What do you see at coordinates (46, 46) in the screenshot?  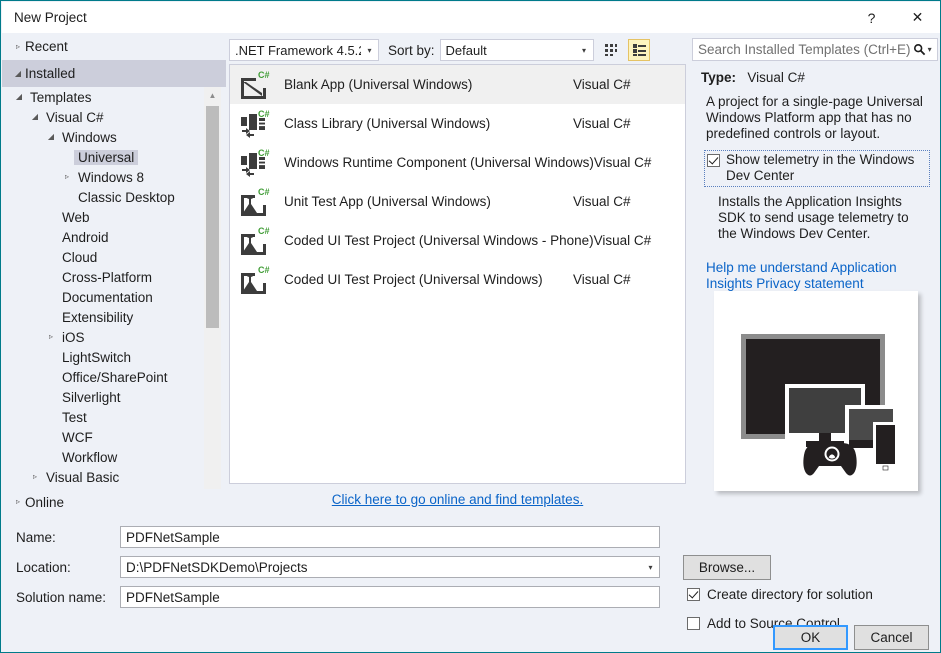 I see `sidebar-item-label-recent: Recent` at bounding box center [46, 46].